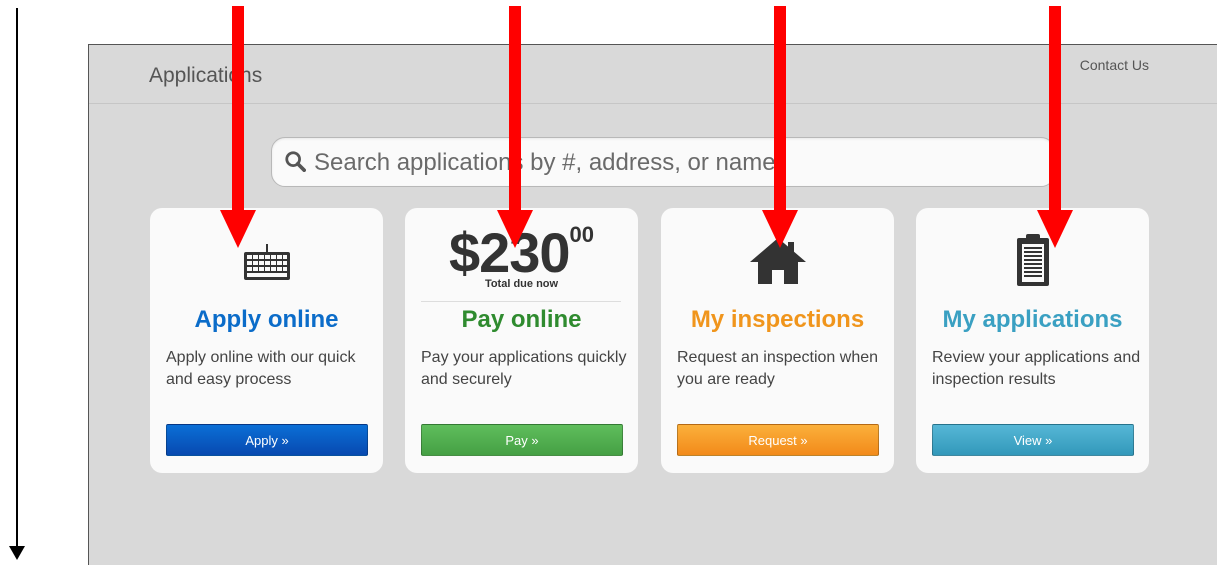  Describe the element at coordinates (1032, 262) in the screenshot. I see `clipboard-icon` at that location.